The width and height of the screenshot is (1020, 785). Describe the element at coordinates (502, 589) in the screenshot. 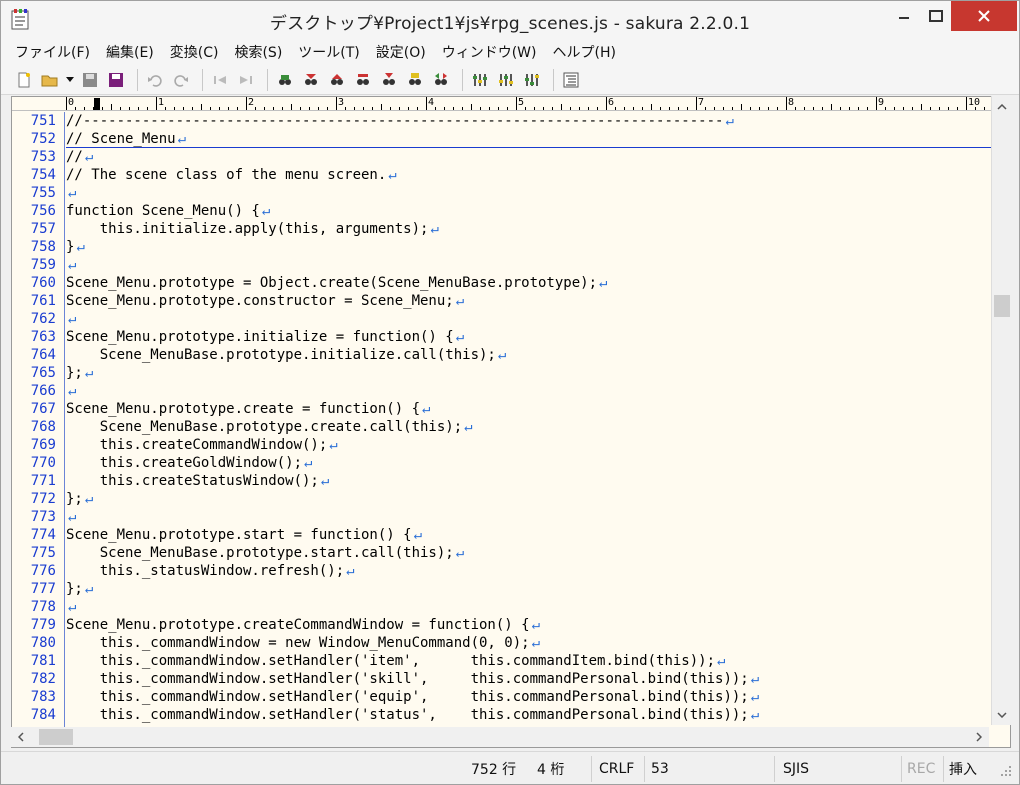

I see `code-line: 777}; ↵` at that location.